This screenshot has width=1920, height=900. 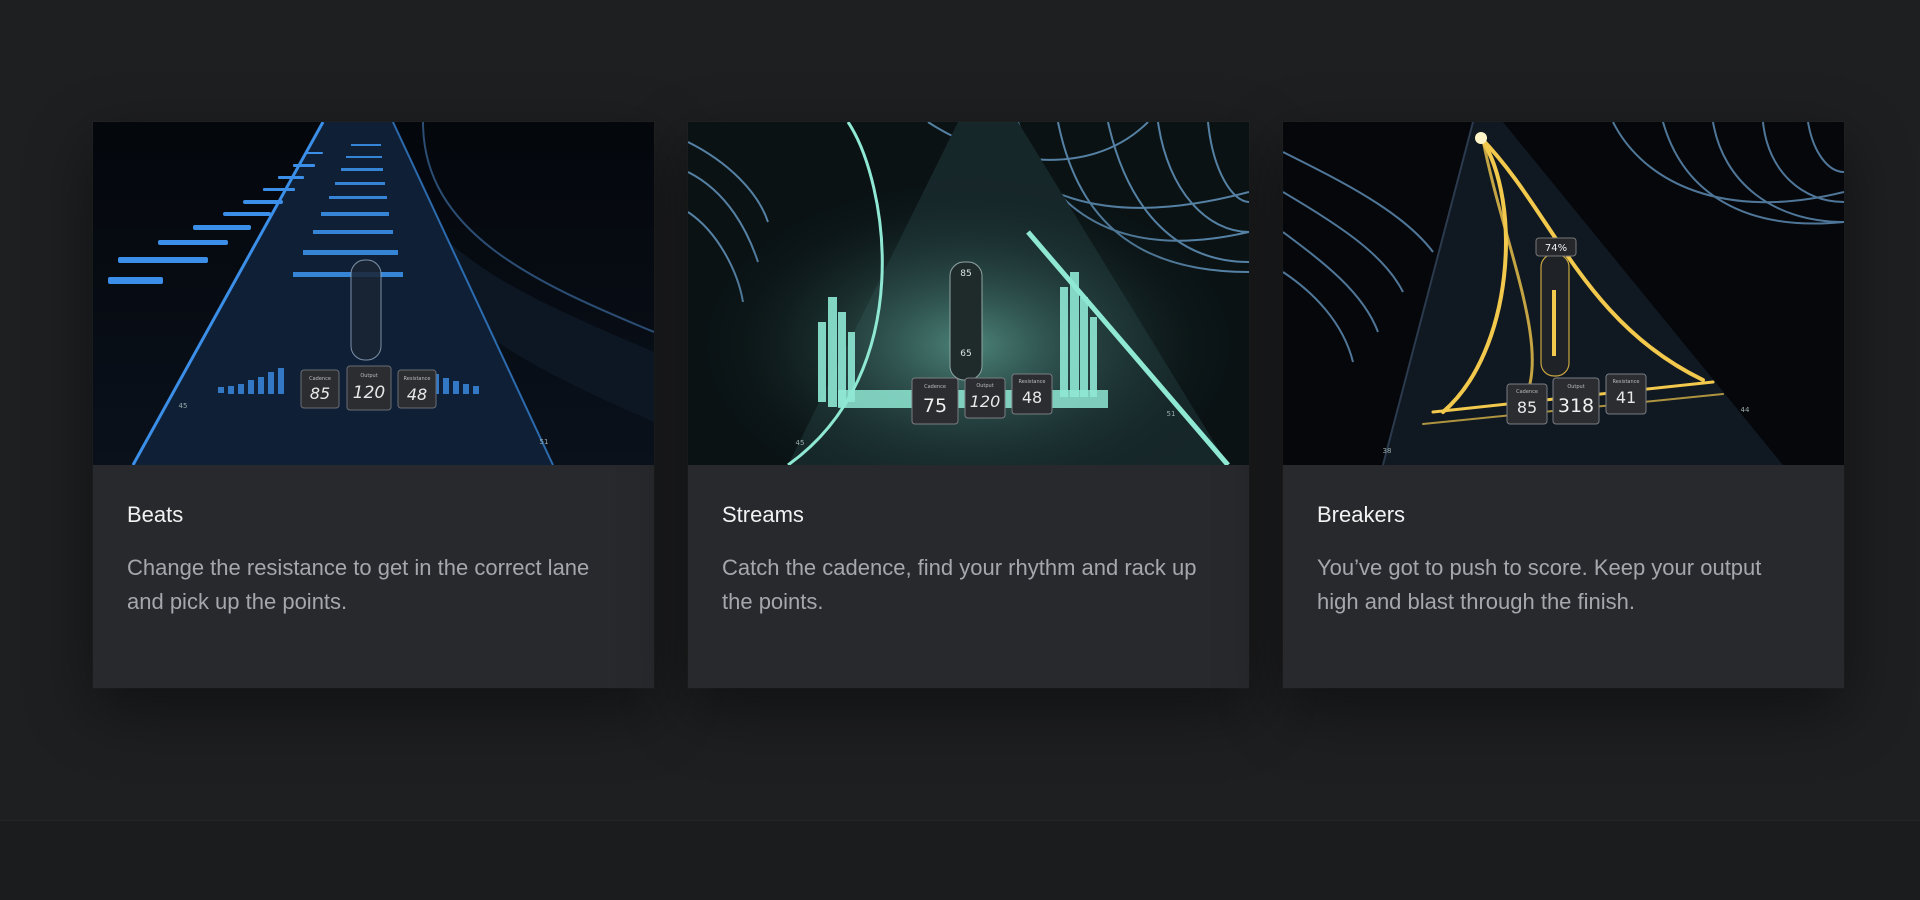 I want to click on streams-resistance-value: 48, so click(x=1032, y=397).